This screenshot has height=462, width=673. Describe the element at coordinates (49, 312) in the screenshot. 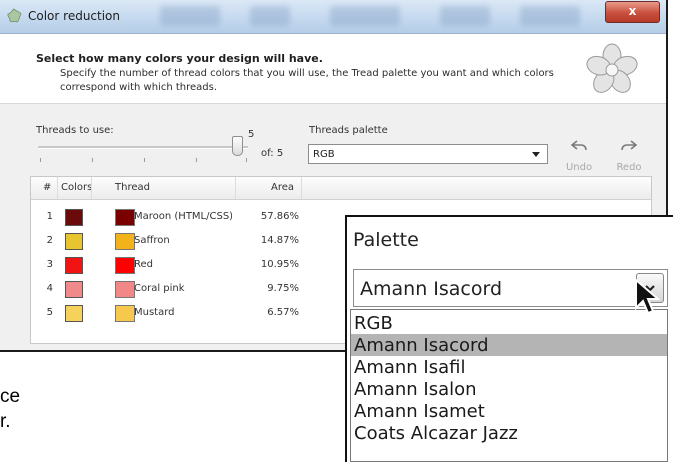

I see `row-number: 5` at that location.